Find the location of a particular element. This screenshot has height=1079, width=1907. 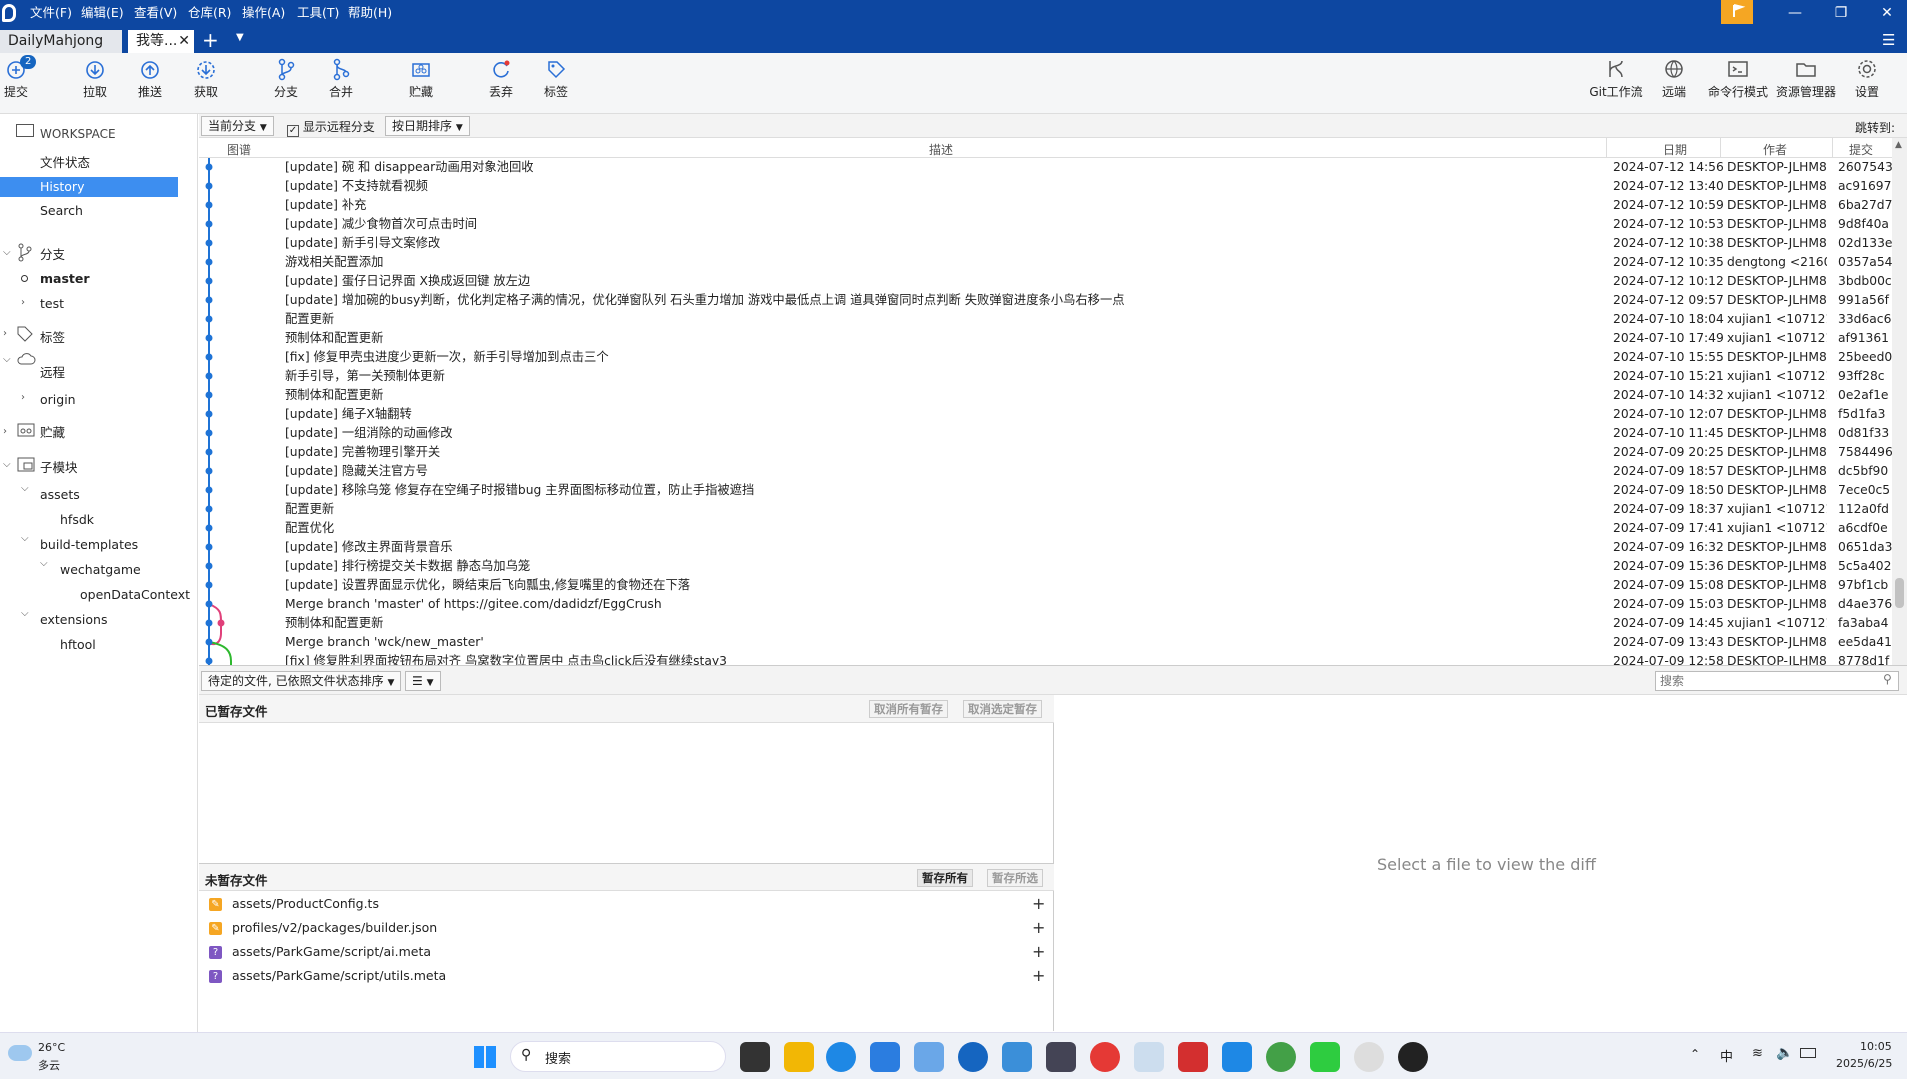

sidebar-branch-test: test is located at coordinates (52, 303).